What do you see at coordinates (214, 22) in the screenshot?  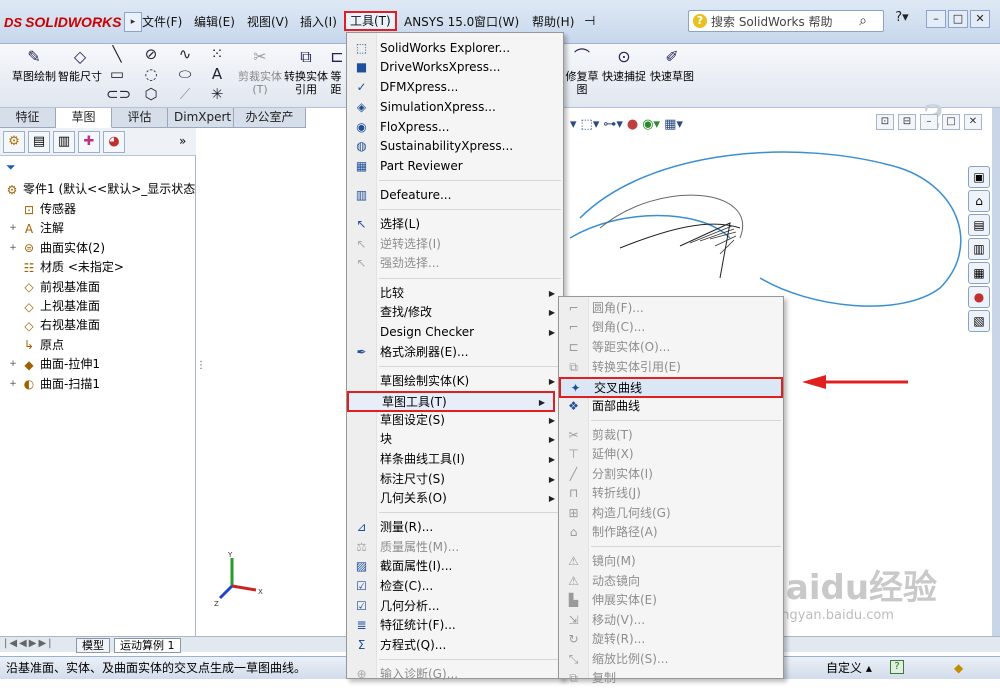 I see `menu-edit: 编辑(E)` at bounding box center [214, 22].